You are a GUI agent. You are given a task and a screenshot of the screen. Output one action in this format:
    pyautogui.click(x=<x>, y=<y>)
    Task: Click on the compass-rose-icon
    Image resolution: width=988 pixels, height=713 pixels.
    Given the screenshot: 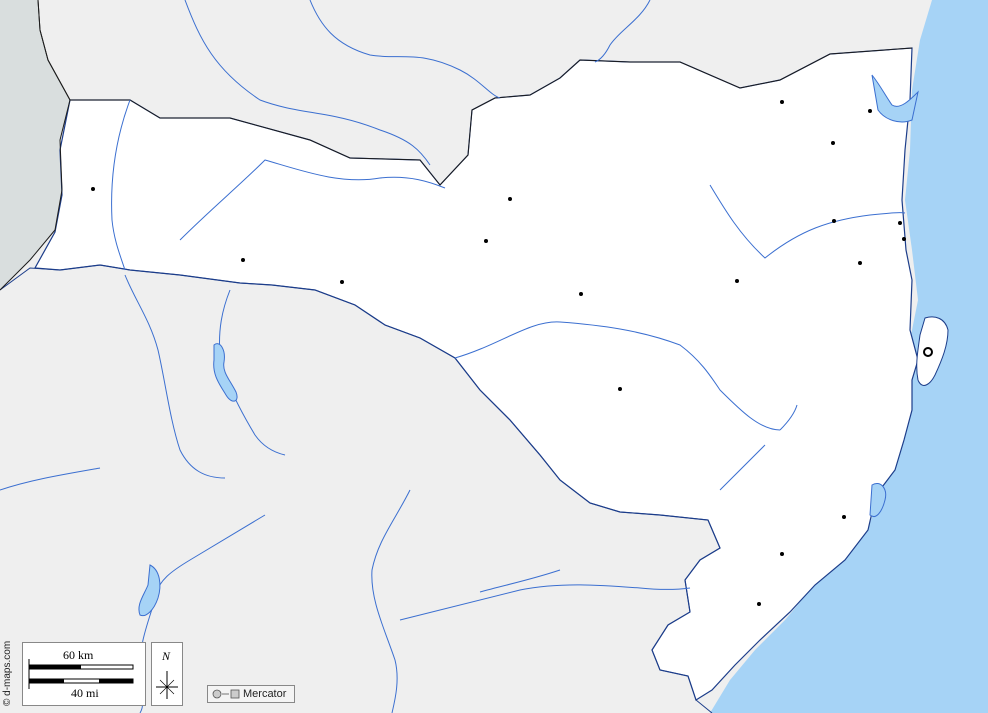 What is the action you would take?
    pyautogui.click(x=167, y=685)
    